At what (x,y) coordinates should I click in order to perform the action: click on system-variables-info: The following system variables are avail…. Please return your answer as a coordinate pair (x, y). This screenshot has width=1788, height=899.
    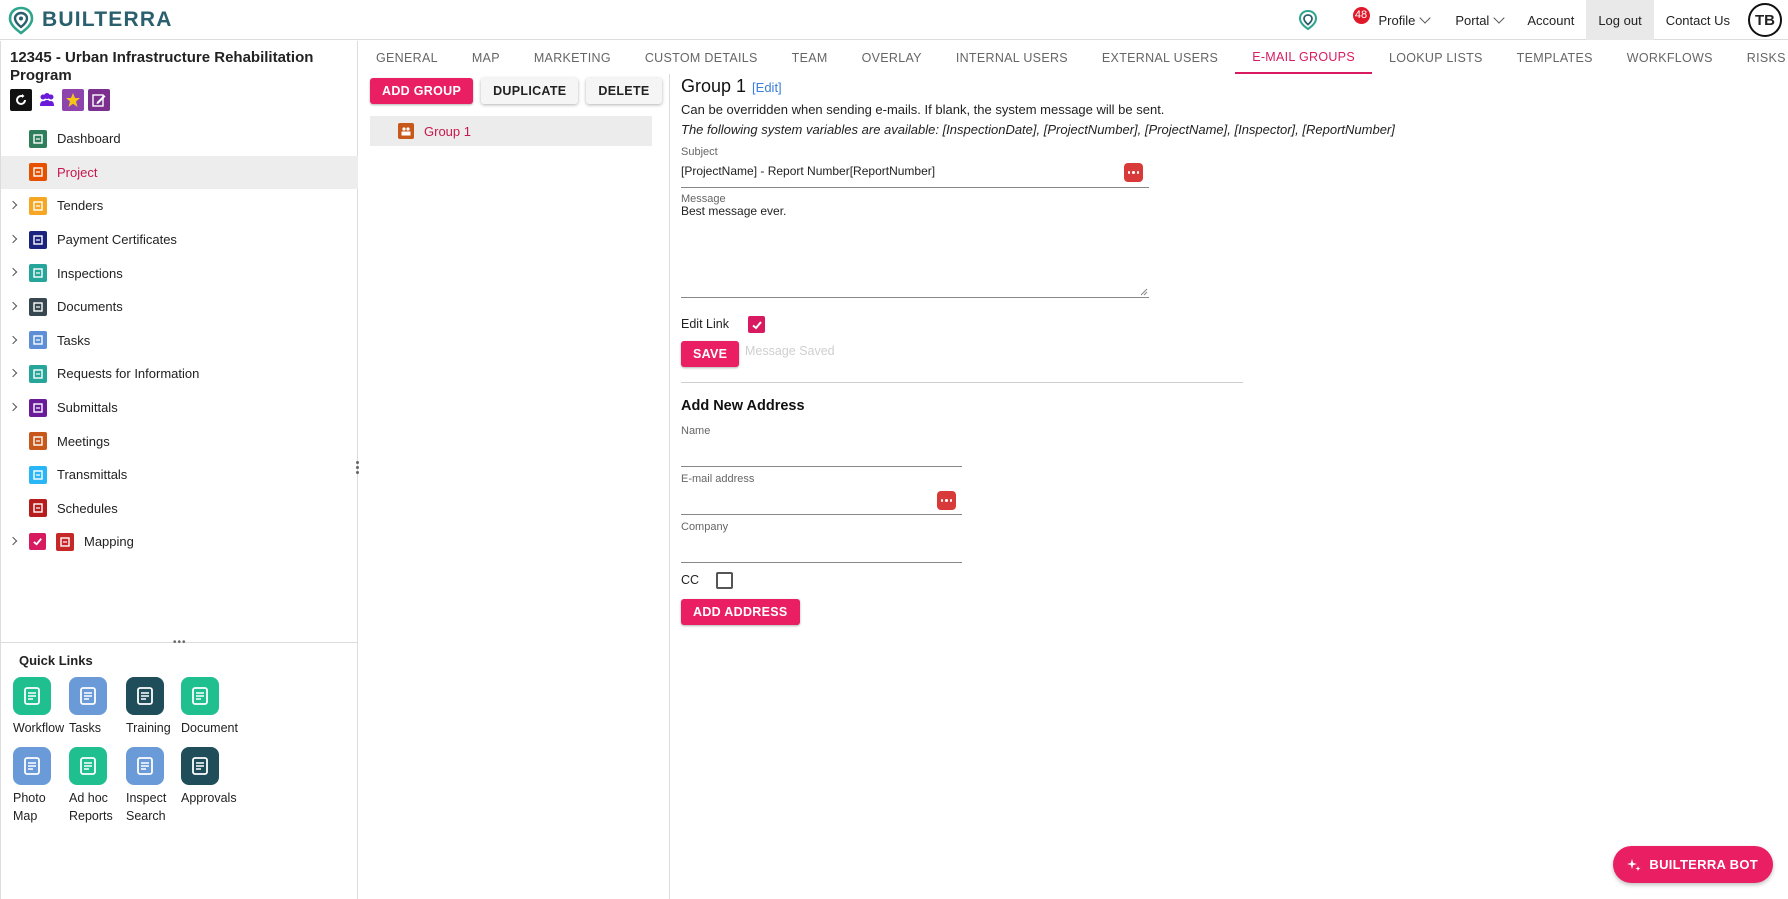
    Looking at the image, I should click on (1038, 129).